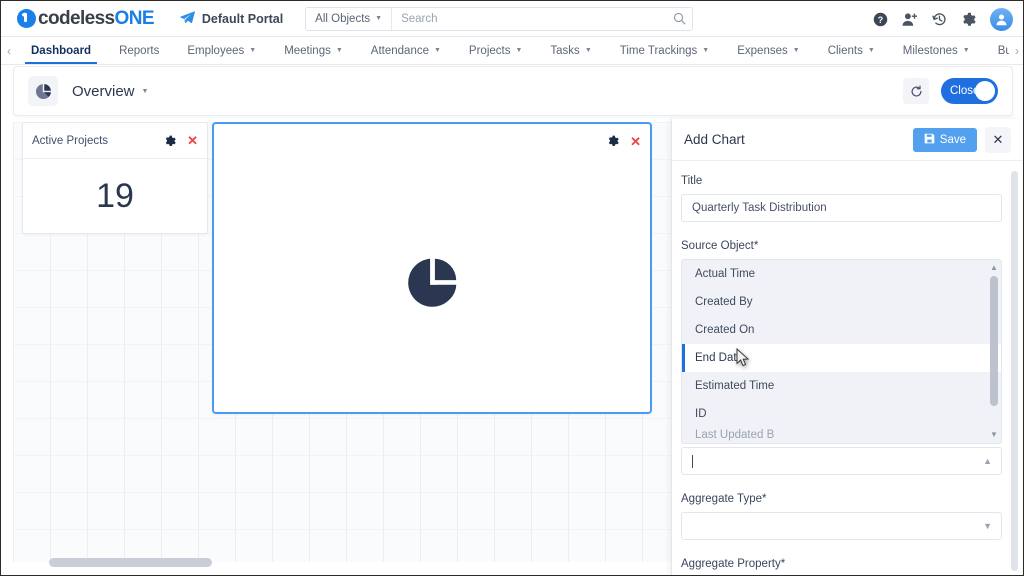 The width and height of the screenshot is (1024, 576). I want to click on nav-item-dashboard: Dashboard, so click(61, 50).